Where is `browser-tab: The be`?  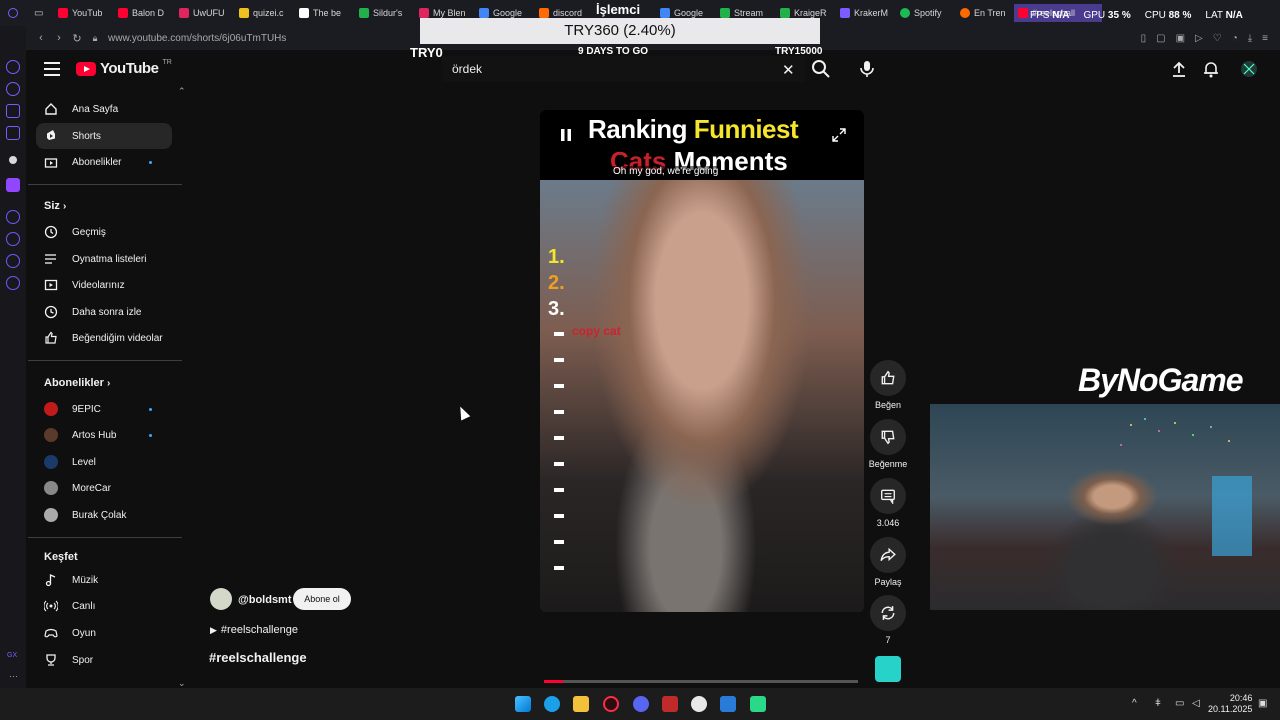
browser-tab: The be is located at coordinates (324, 13).